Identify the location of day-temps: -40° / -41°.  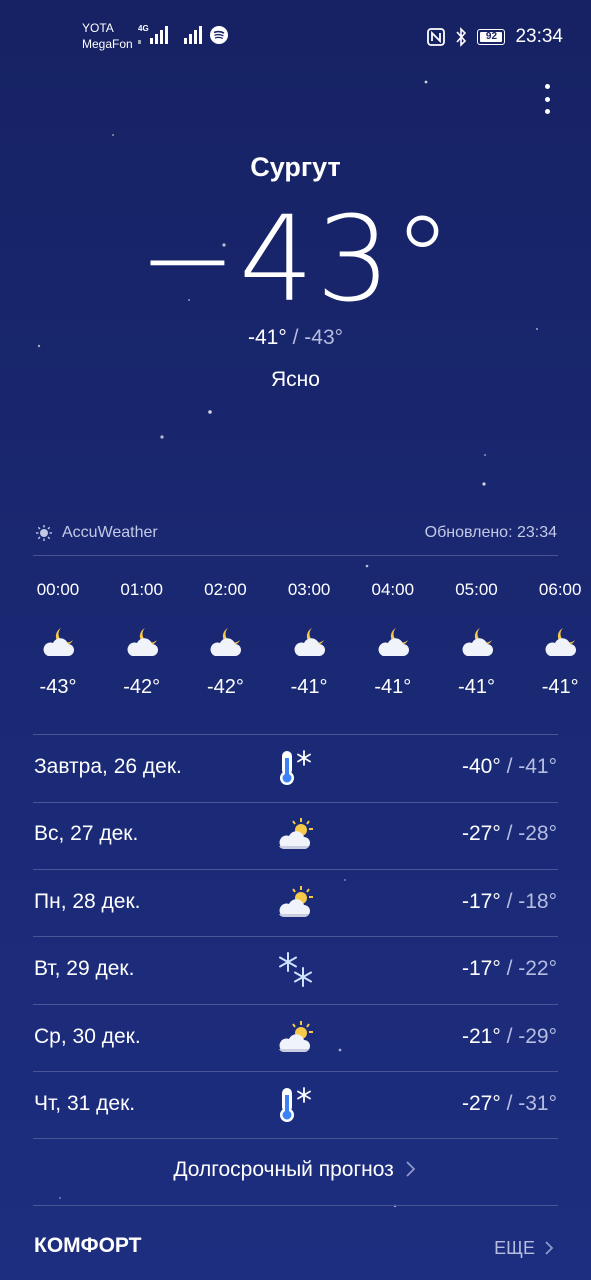
(509, 767).